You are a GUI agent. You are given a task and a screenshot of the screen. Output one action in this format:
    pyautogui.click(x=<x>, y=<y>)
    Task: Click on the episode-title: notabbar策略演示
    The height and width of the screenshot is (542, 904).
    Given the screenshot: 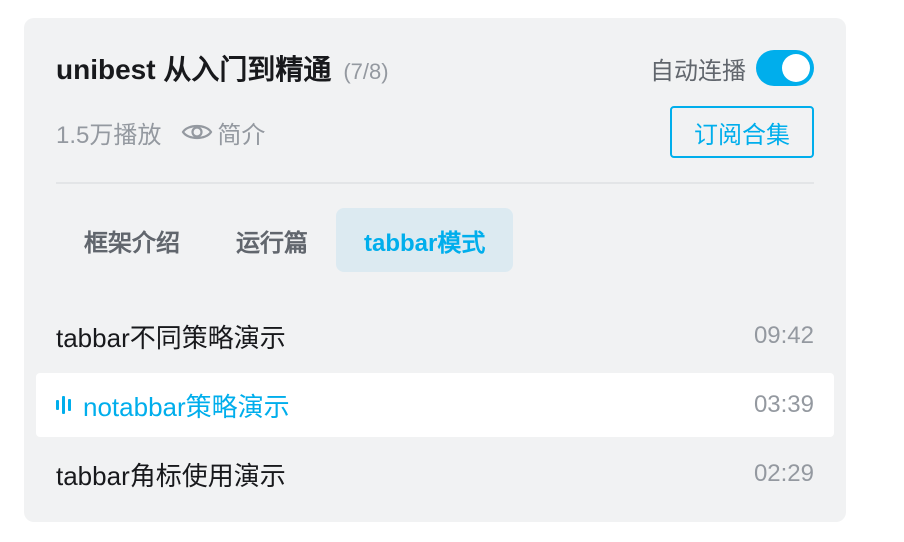 What is the action you would take?
    pyautogui.click(x=186, y=406)
    